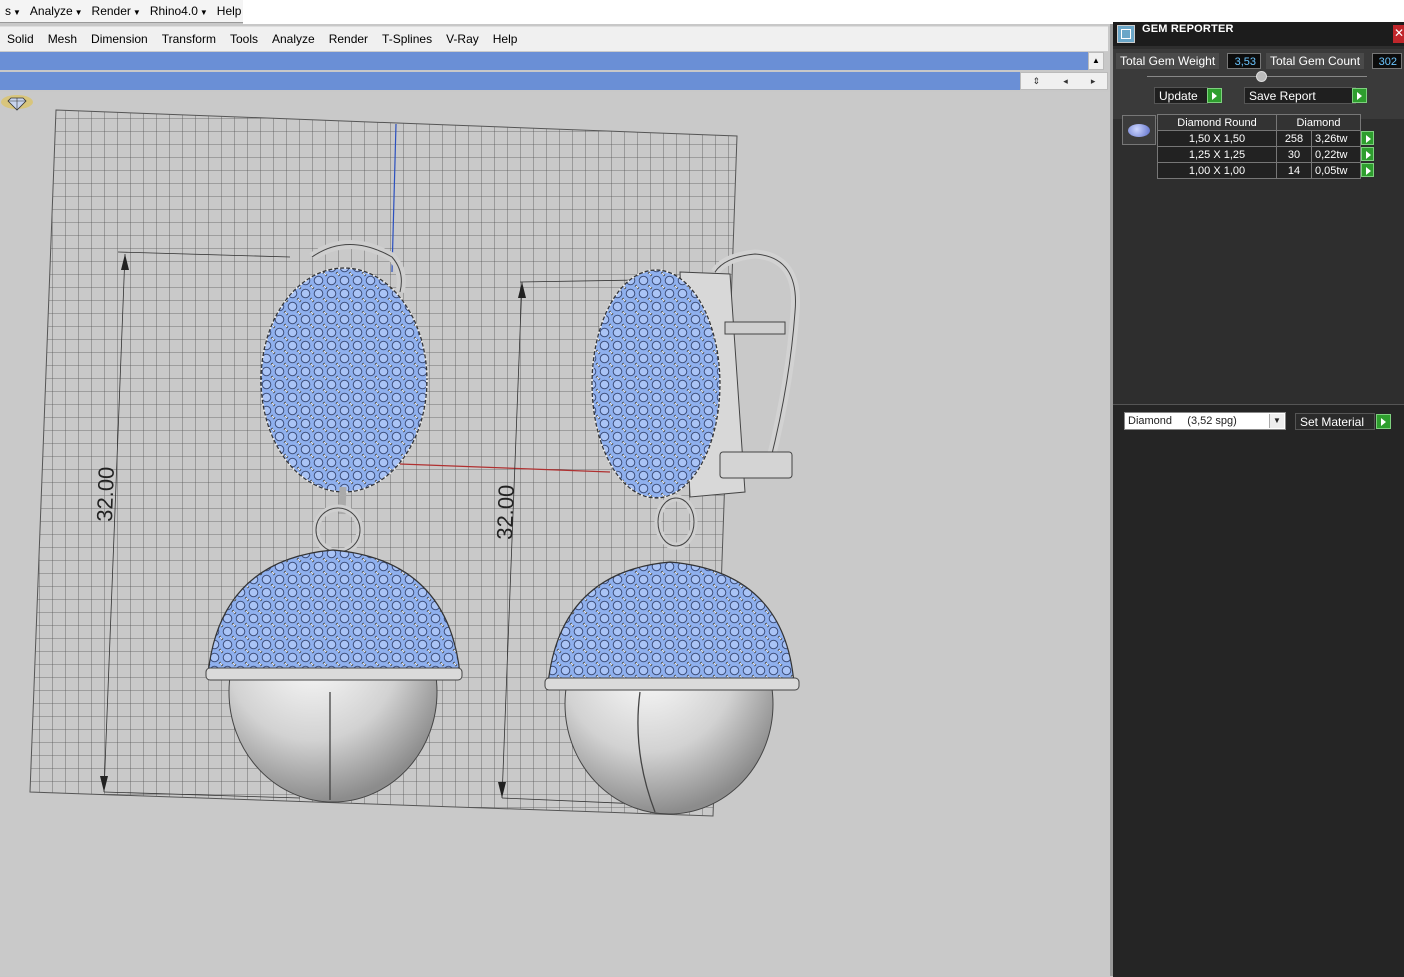 Image resolution: width=1404 pixels, height=977 pixels. What do you see at coordinates (1126, 34) in the screenshot?
I see `gem-reporter-logo-icon` at bounding box center [1126, 34].